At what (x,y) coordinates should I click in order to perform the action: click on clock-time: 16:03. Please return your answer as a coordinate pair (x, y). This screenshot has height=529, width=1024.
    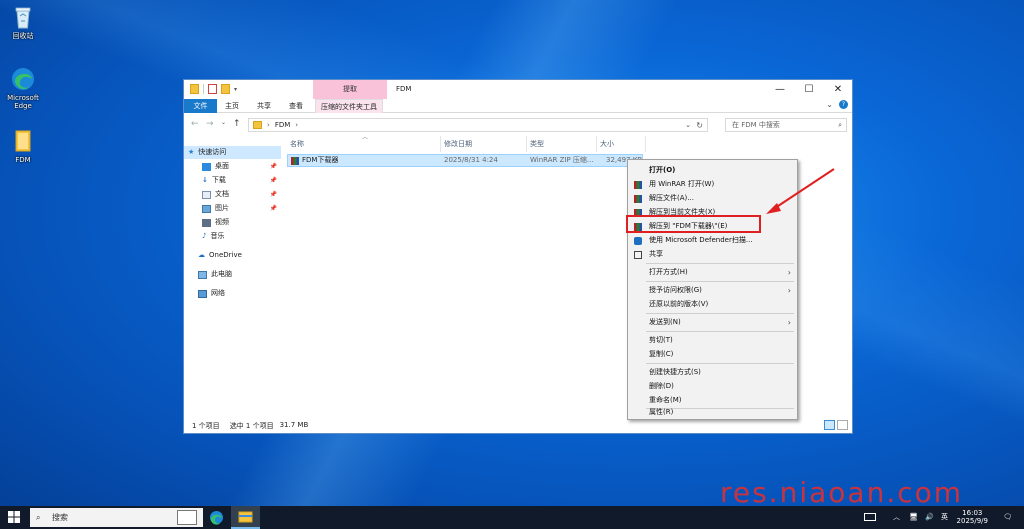
    Looking at the image, I should click on (972, 513).